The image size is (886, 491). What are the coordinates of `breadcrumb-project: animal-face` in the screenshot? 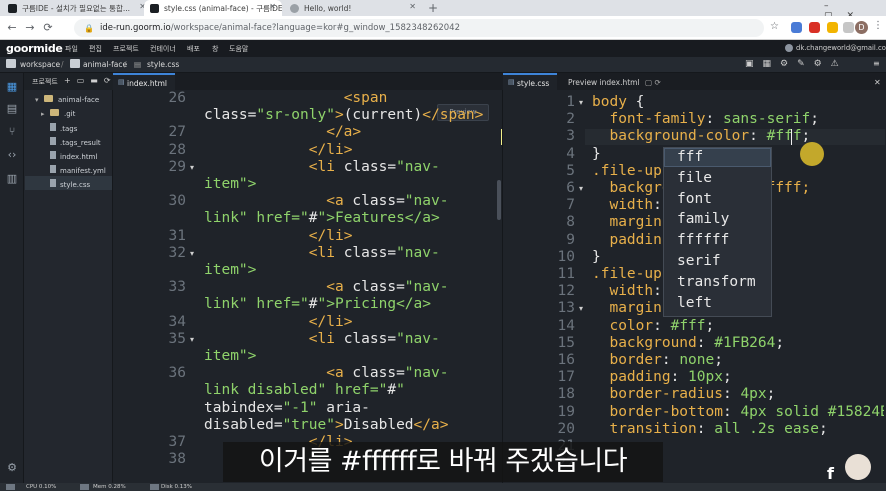 It's located at (105, 64).